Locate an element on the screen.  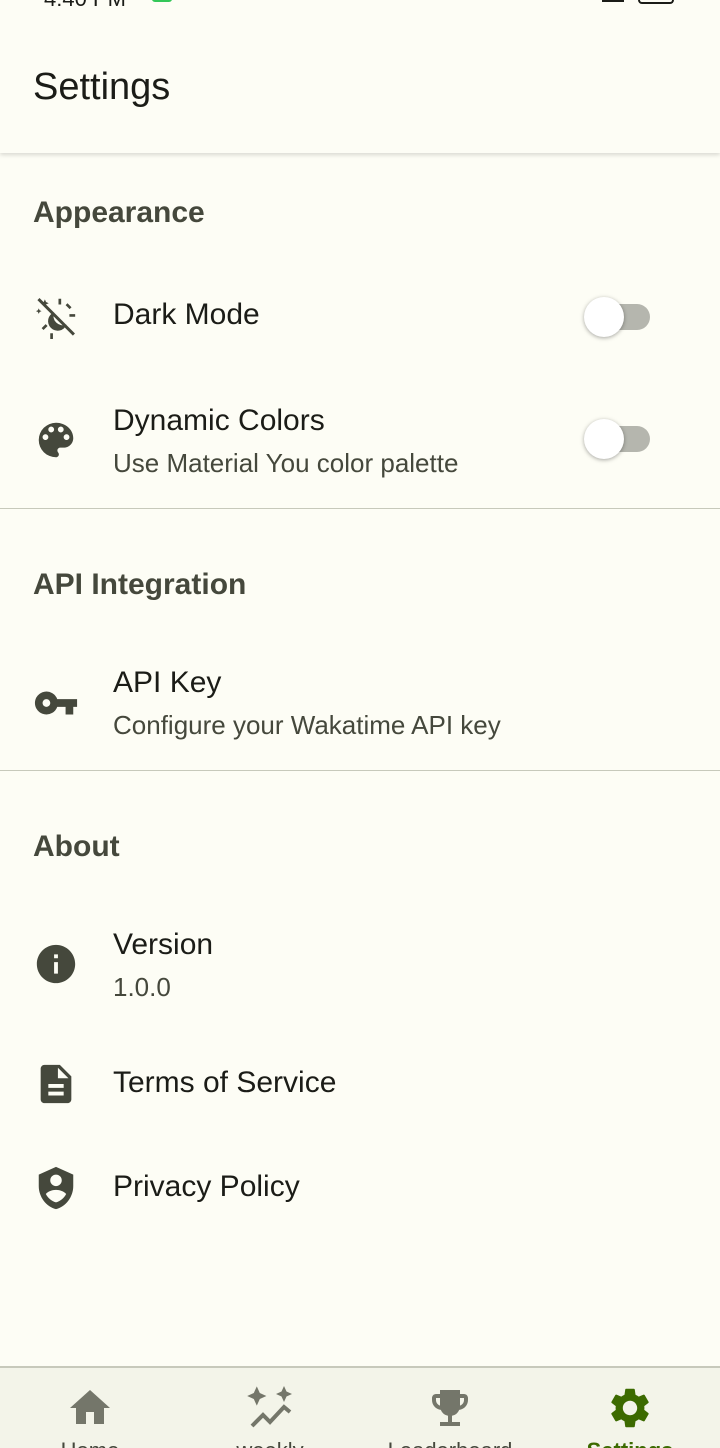
nav-item-home: Home is located at coordinates (90, 1408).